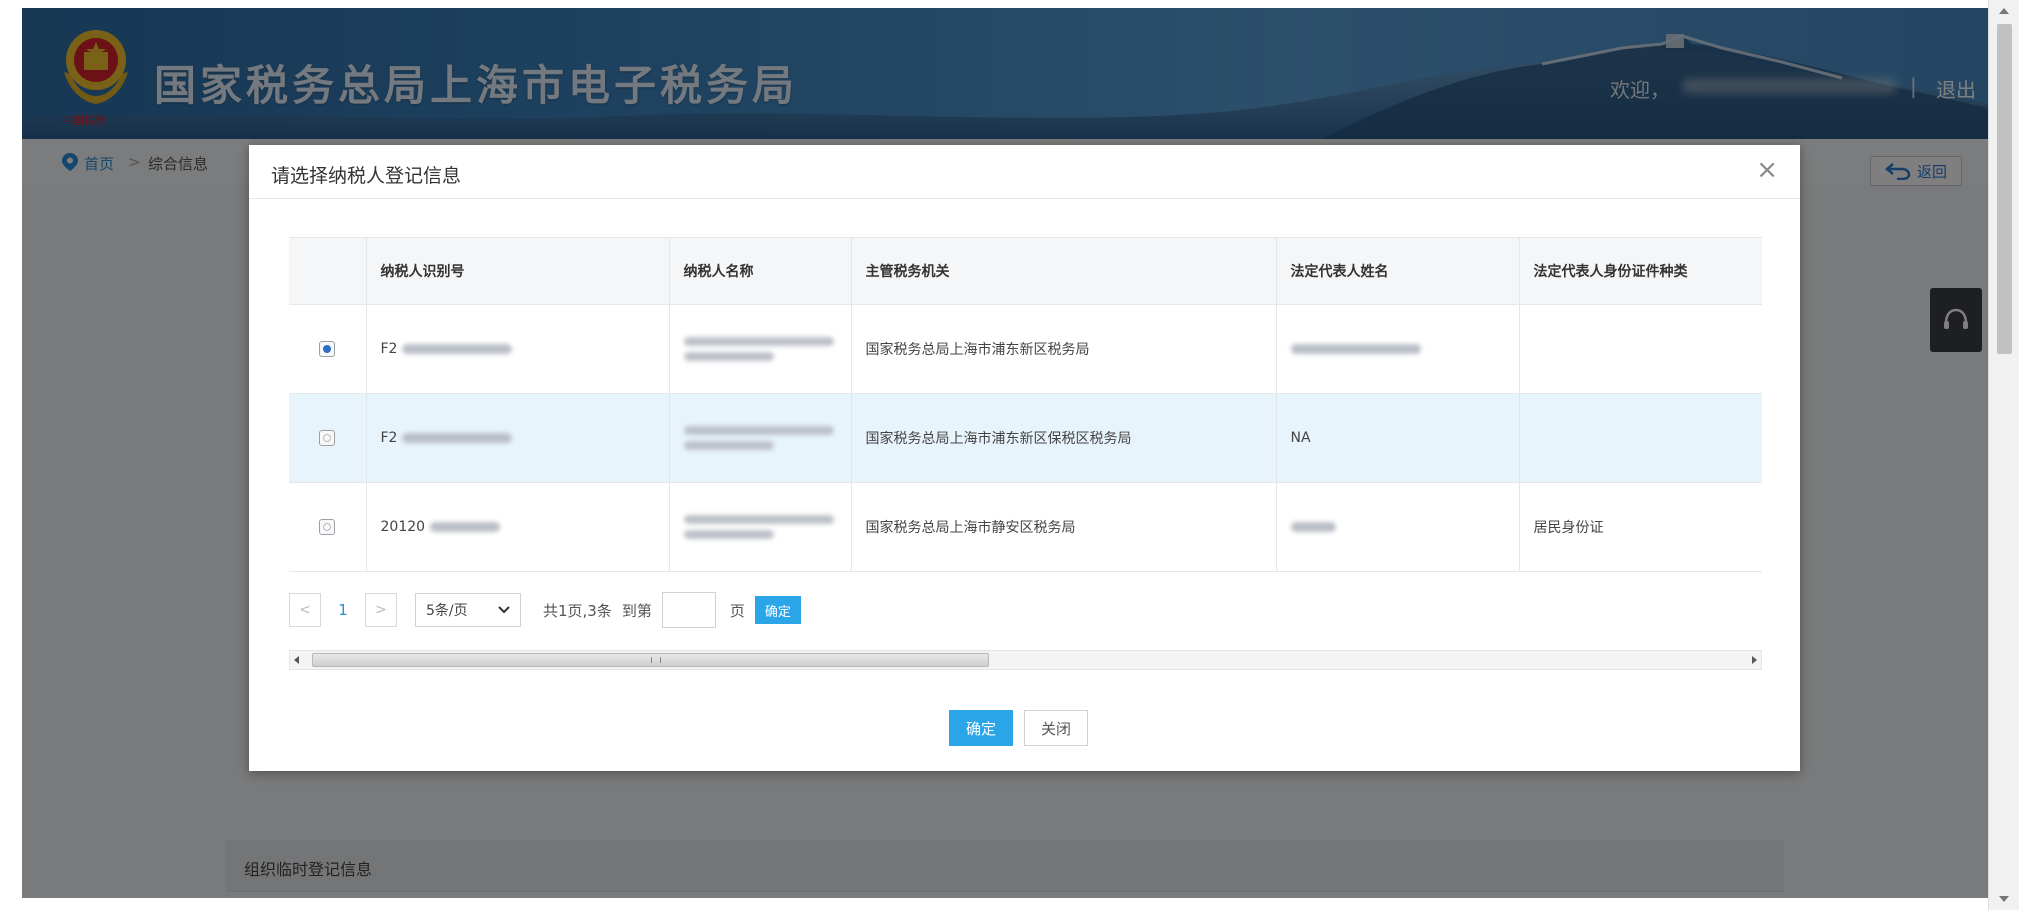 Image resolution: width=2019 pixels, height=910 pixels. Describe the element at coordinates (1064, 527) in the screenshot. I see `tax-authority: 国家税务总局上海市静安区税务局` at that location.